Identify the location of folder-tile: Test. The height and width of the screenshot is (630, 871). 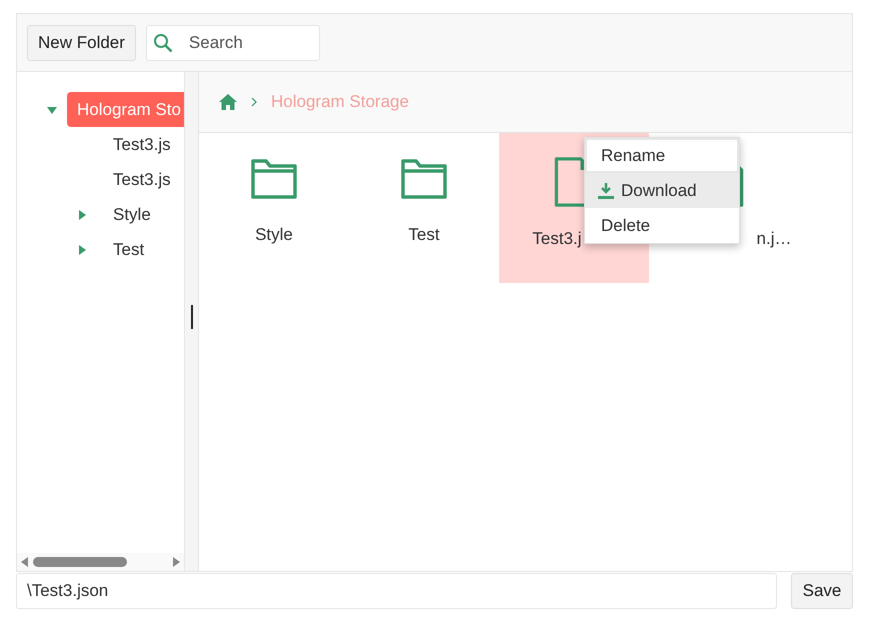
(424, 208).